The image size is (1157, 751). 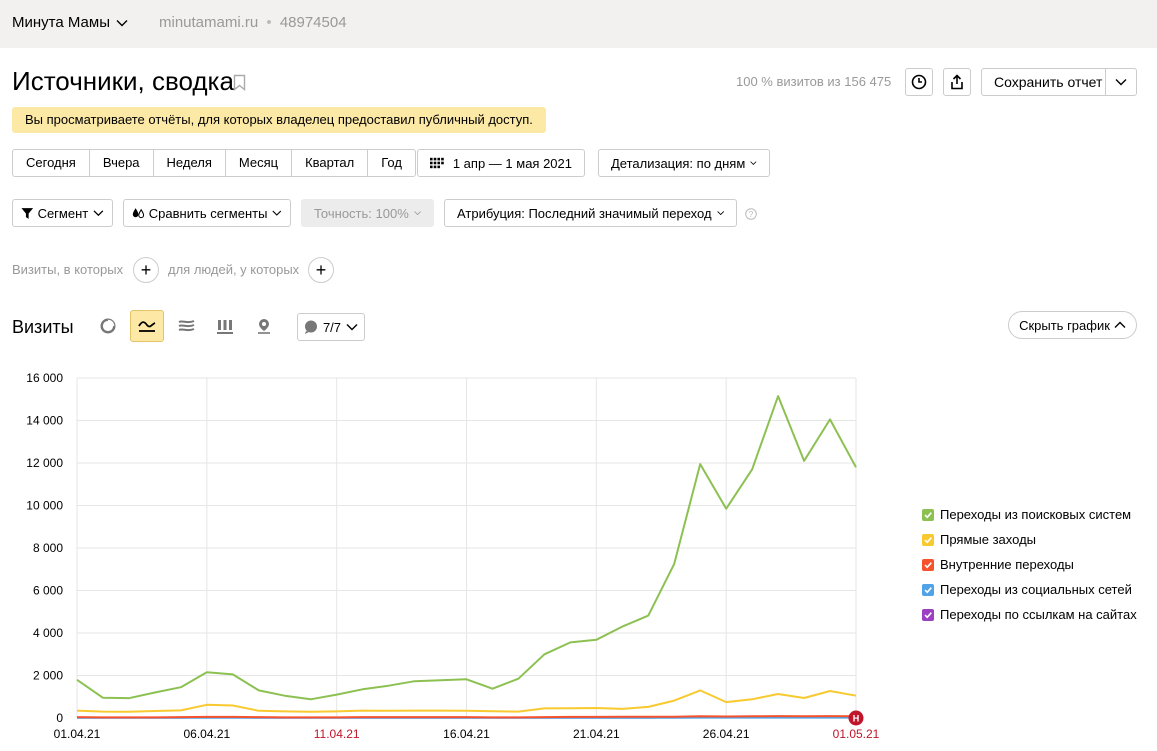 I want to click on period-today: Сегодня, so click(x=51, y=163).